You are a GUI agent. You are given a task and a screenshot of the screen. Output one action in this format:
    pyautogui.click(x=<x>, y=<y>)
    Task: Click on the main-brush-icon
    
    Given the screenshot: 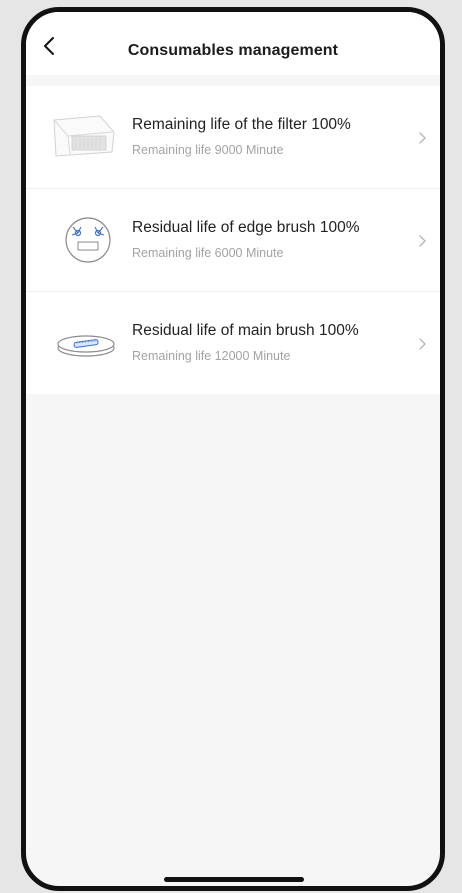 What is the action you would take?
    pyautogui.click(x=86, y=346)
    